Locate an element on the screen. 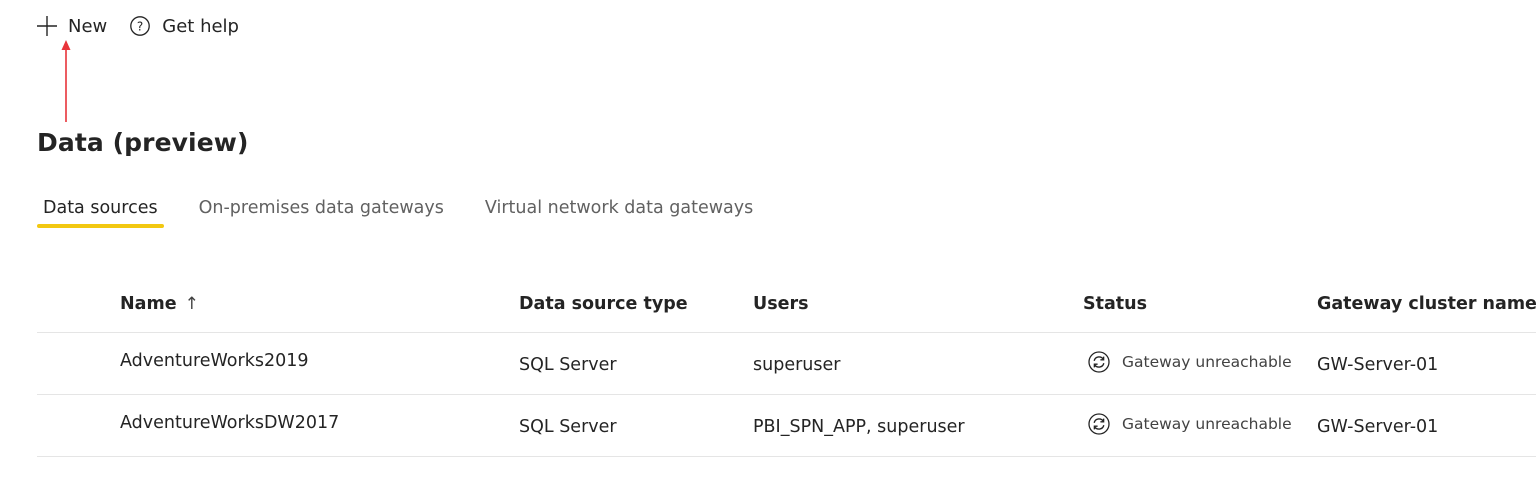 The height and width of the screenshot is (490, 1536). cell-users: superuser is located at coordinates (797, 364).